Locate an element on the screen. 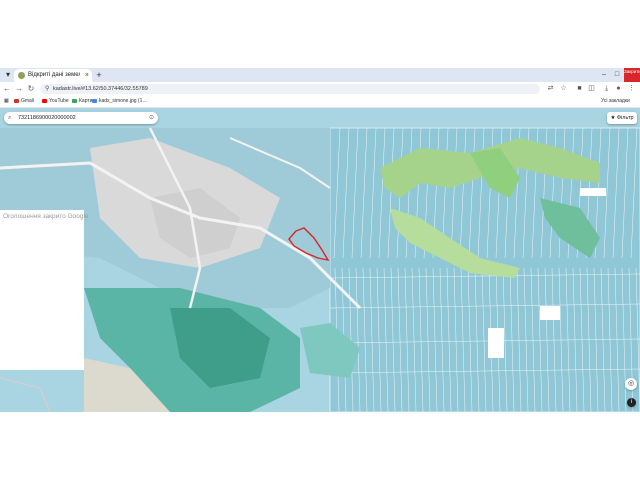  new-tab-button: + is located at coordinates (99, 75).